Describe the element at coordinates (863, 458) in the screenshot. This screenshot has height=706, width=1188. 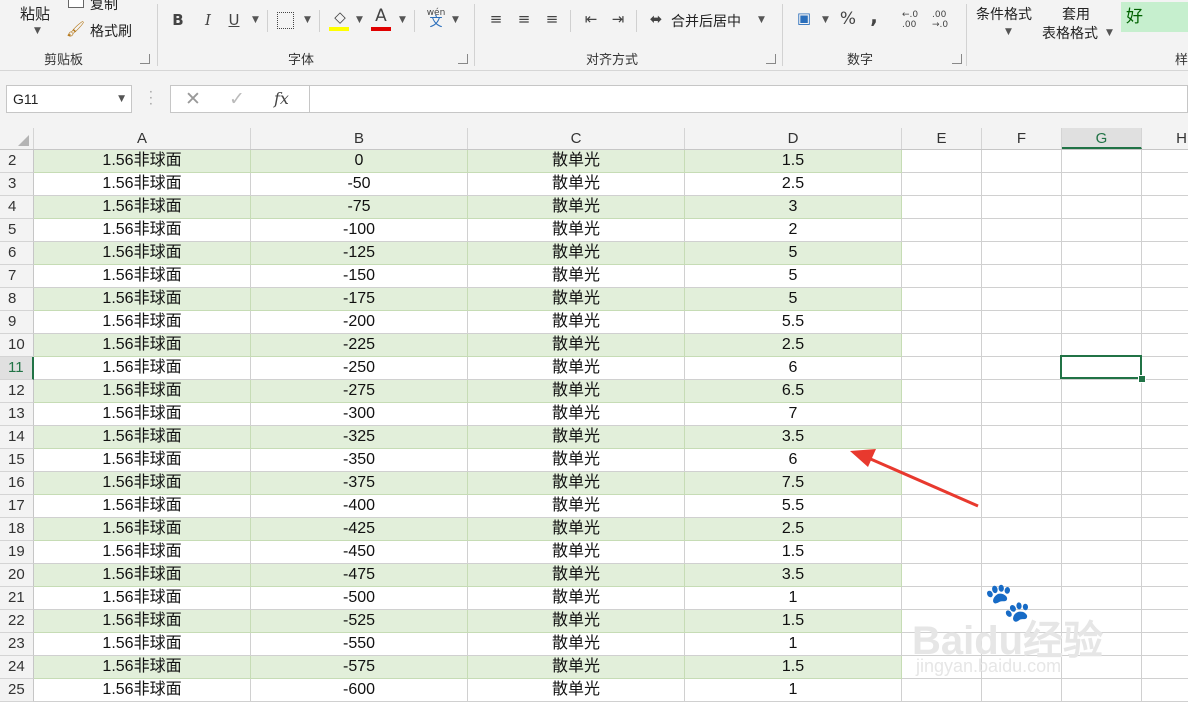
I see `annotation-arrow-head` at that location.